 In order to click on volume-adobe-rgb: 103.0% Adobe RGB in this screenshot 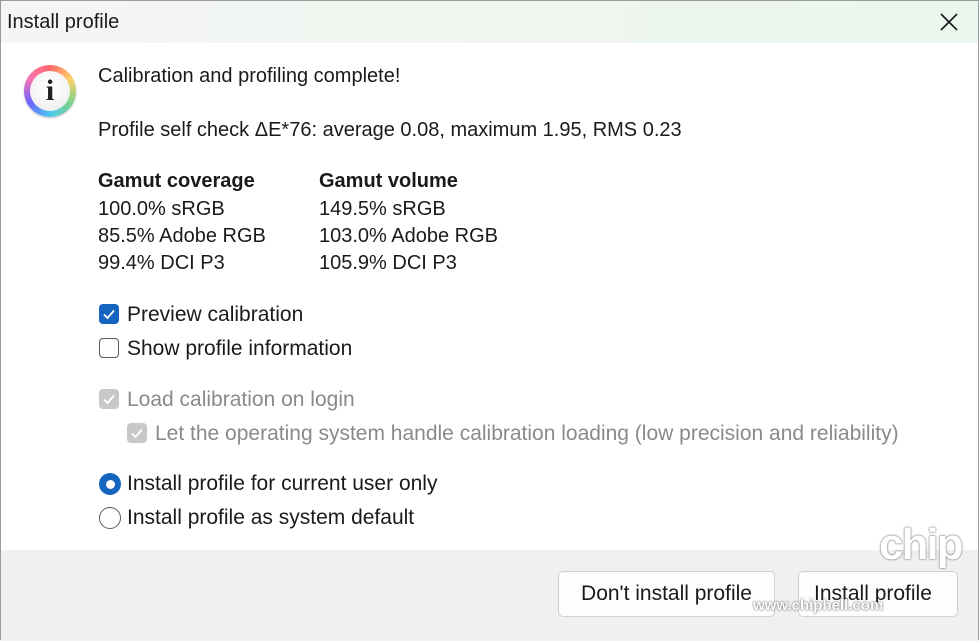, I will do `click(409, 236)`.